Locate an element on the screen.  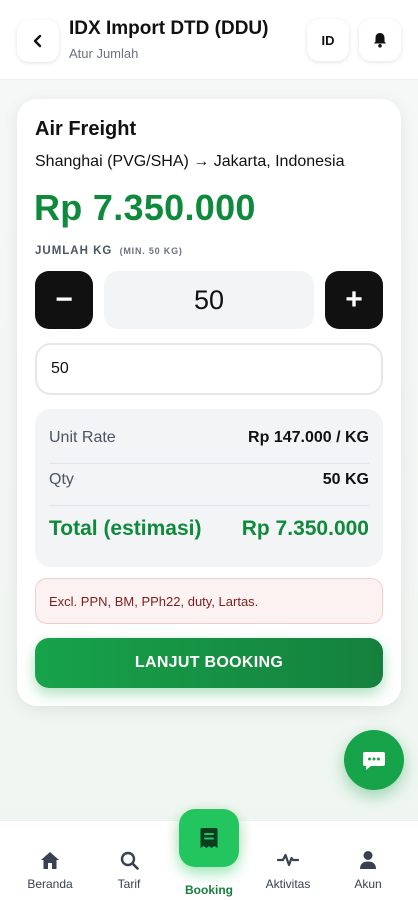
receipt-icon is located at coordinates (209, 838).